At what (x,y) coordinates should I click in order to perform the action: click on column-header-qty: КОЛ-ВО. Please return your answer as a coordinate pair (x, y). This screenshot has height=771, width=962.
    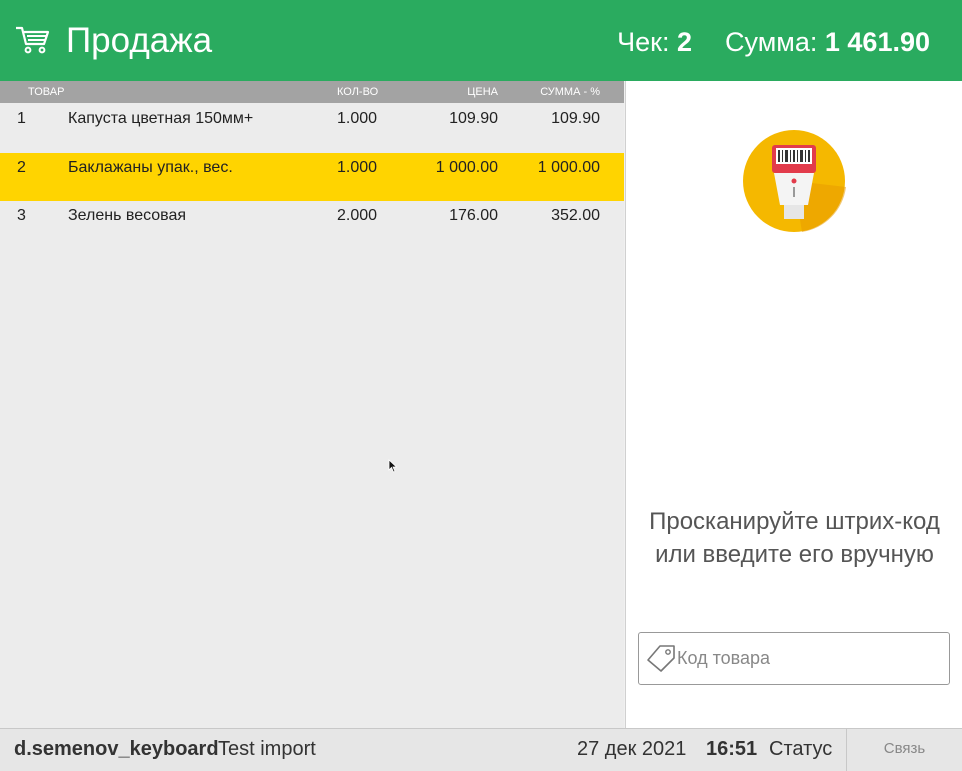
    Looking at the image, I should click on (358, 92).